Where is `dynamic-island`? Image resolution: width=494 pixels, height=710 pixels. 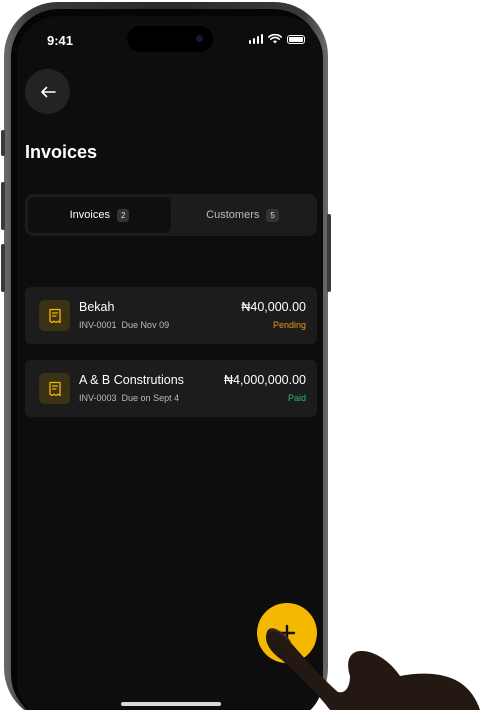 dynamic-island is located at coordinates (170, 39).